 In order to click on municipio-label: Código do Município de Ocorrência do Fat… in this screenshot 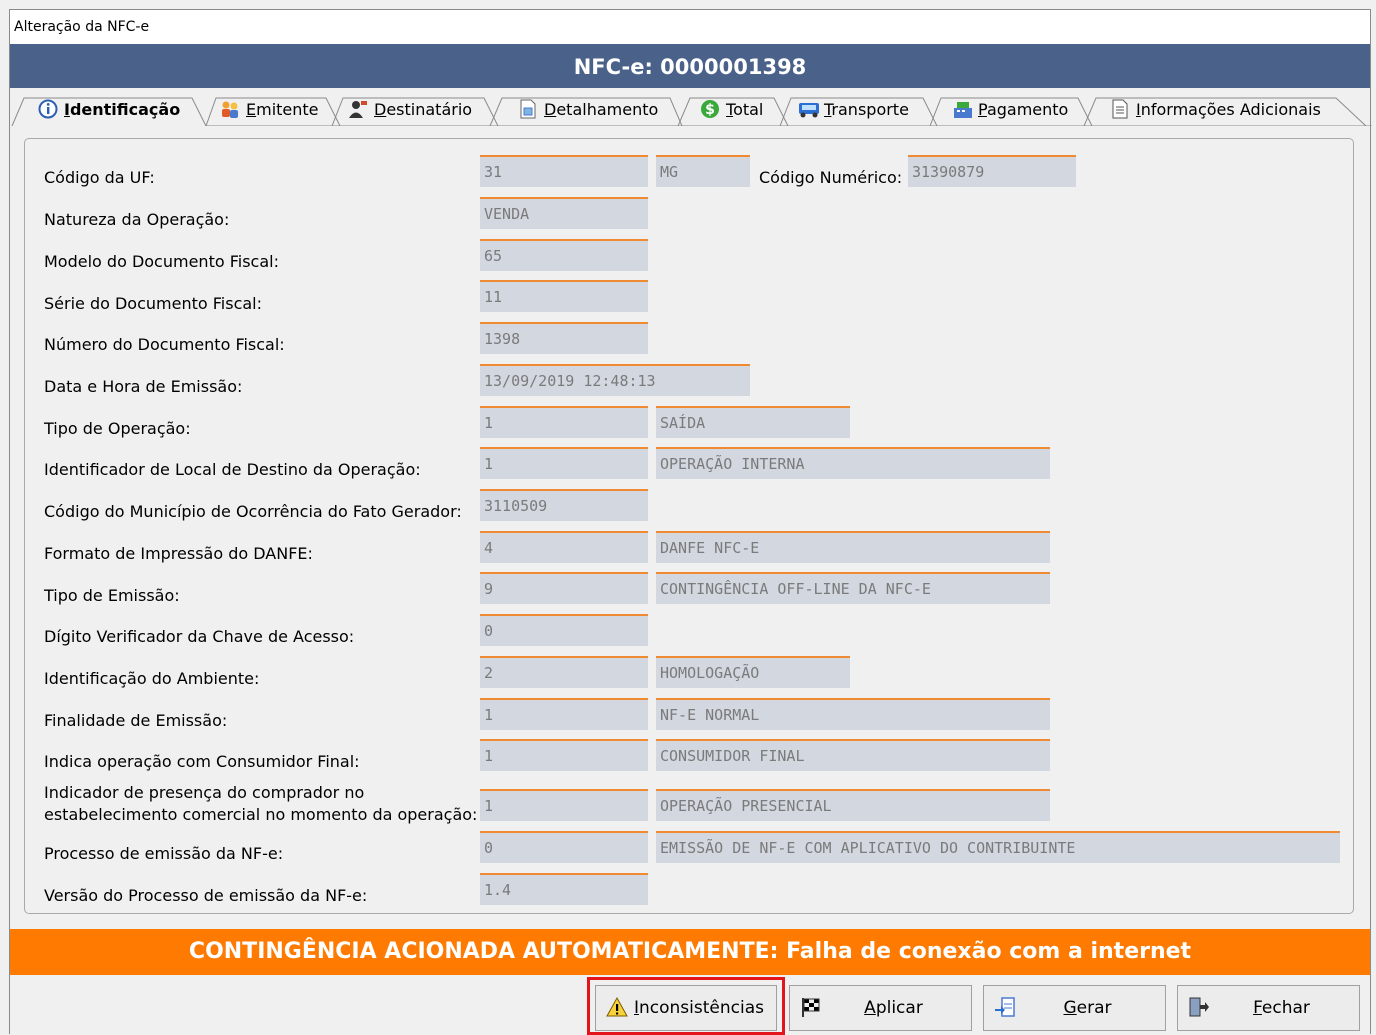, I will do `click(253, 511)`.